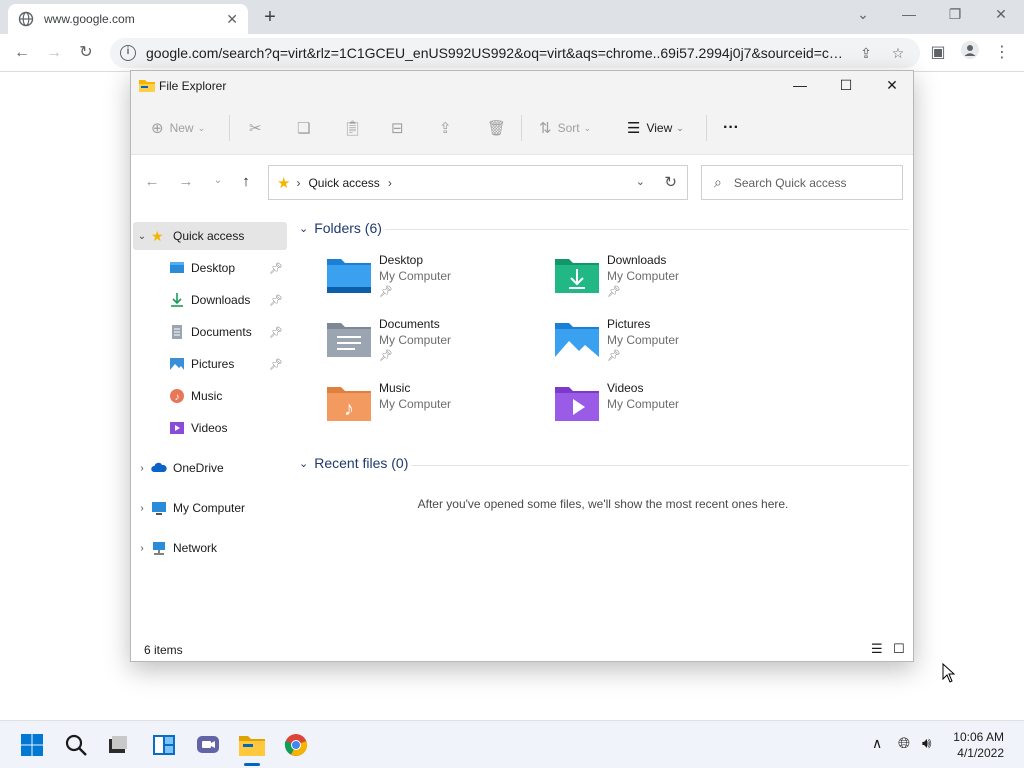 Image resolution: width=1024 pixels, height=768 pixels. Describe the element at coordinates (577, 276) in the screenshot. I see `downloads-folder-icon` at that location.